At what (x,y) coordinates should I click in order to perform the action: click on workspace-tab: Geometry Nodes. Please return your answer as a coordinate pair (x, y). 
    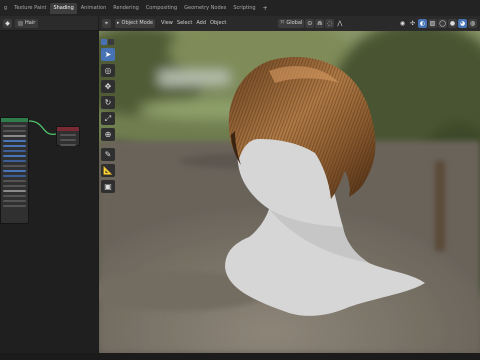
    Looking at the image, I should click on (205, 8).